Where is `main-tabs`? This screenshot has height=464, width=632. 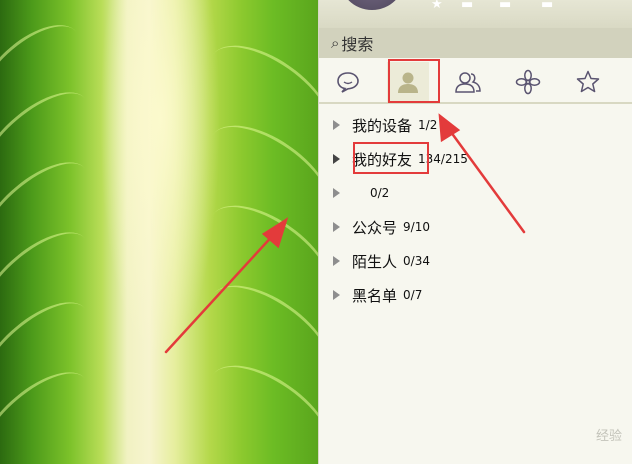
main-tabs is located at coordinates (475, 81).